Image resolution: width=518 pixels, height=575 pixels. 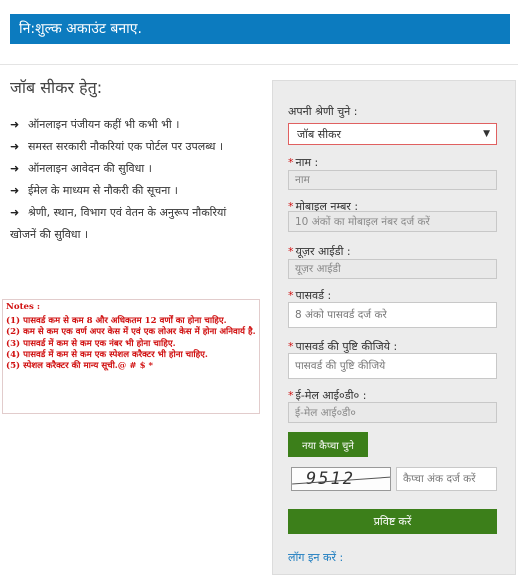 I want to click on page-header: नि:शुल्क अकाउंट बनाए., so click(x=260, y=29).